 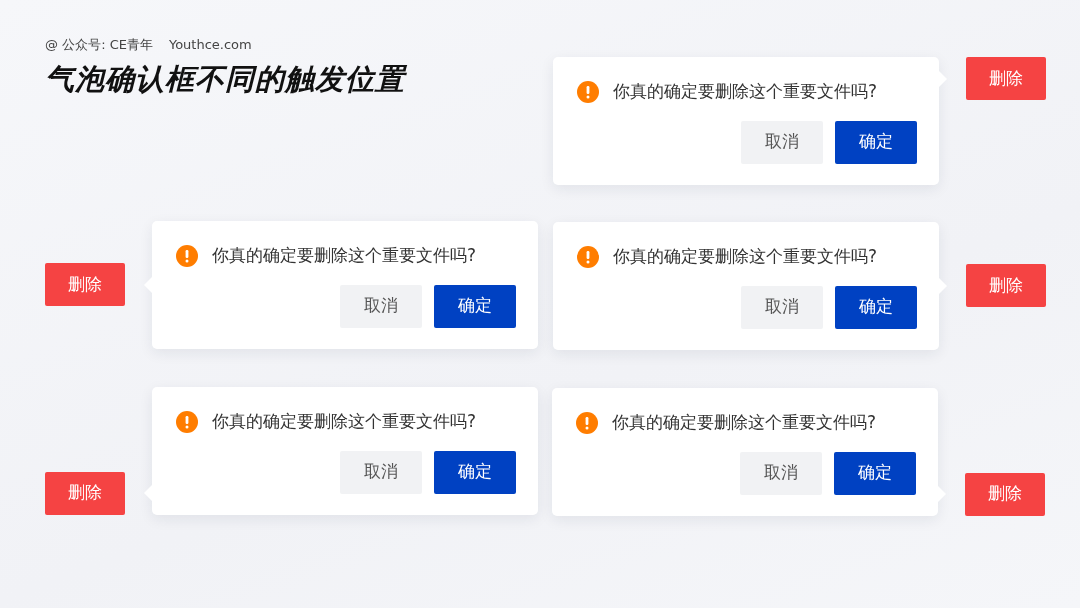 I want to click on slide-title: 气泡确认框不同的触发位置, so click(x=225, y=79).